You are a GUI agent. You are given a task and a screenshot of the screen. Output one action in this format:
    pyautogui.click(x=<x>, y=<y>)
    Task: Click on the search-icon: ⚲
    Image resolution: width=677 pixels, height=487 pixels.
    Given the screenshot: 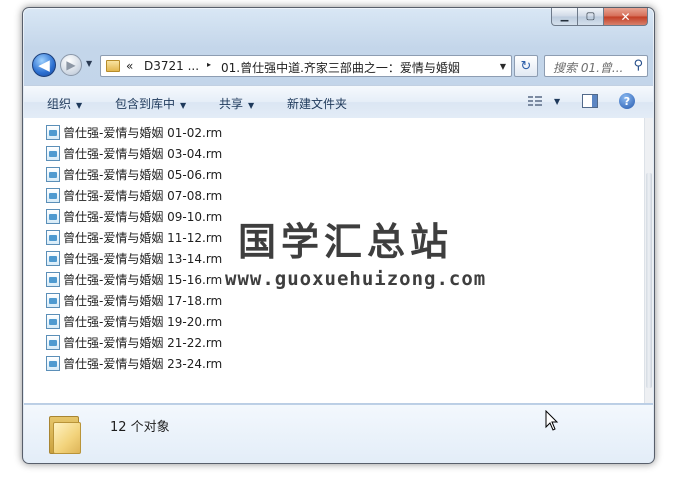 What is the action you would take?
    pyautogui.click(x=638, y=65)
    